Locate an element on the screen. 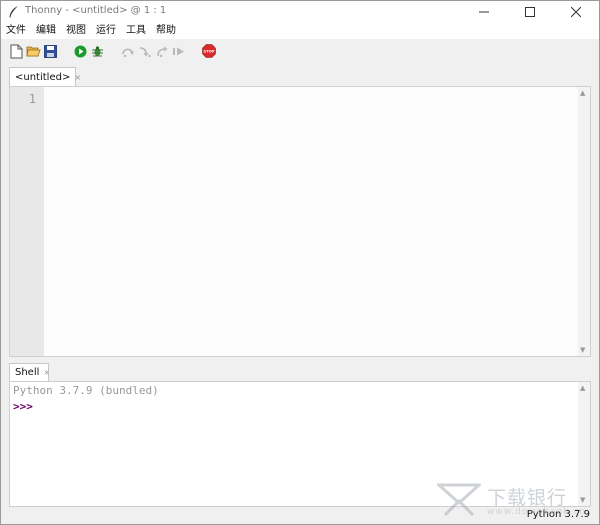 The height and width of the screenshot is (525, 600). stop-icon-label: STOP is located at coordinates (209, 51).